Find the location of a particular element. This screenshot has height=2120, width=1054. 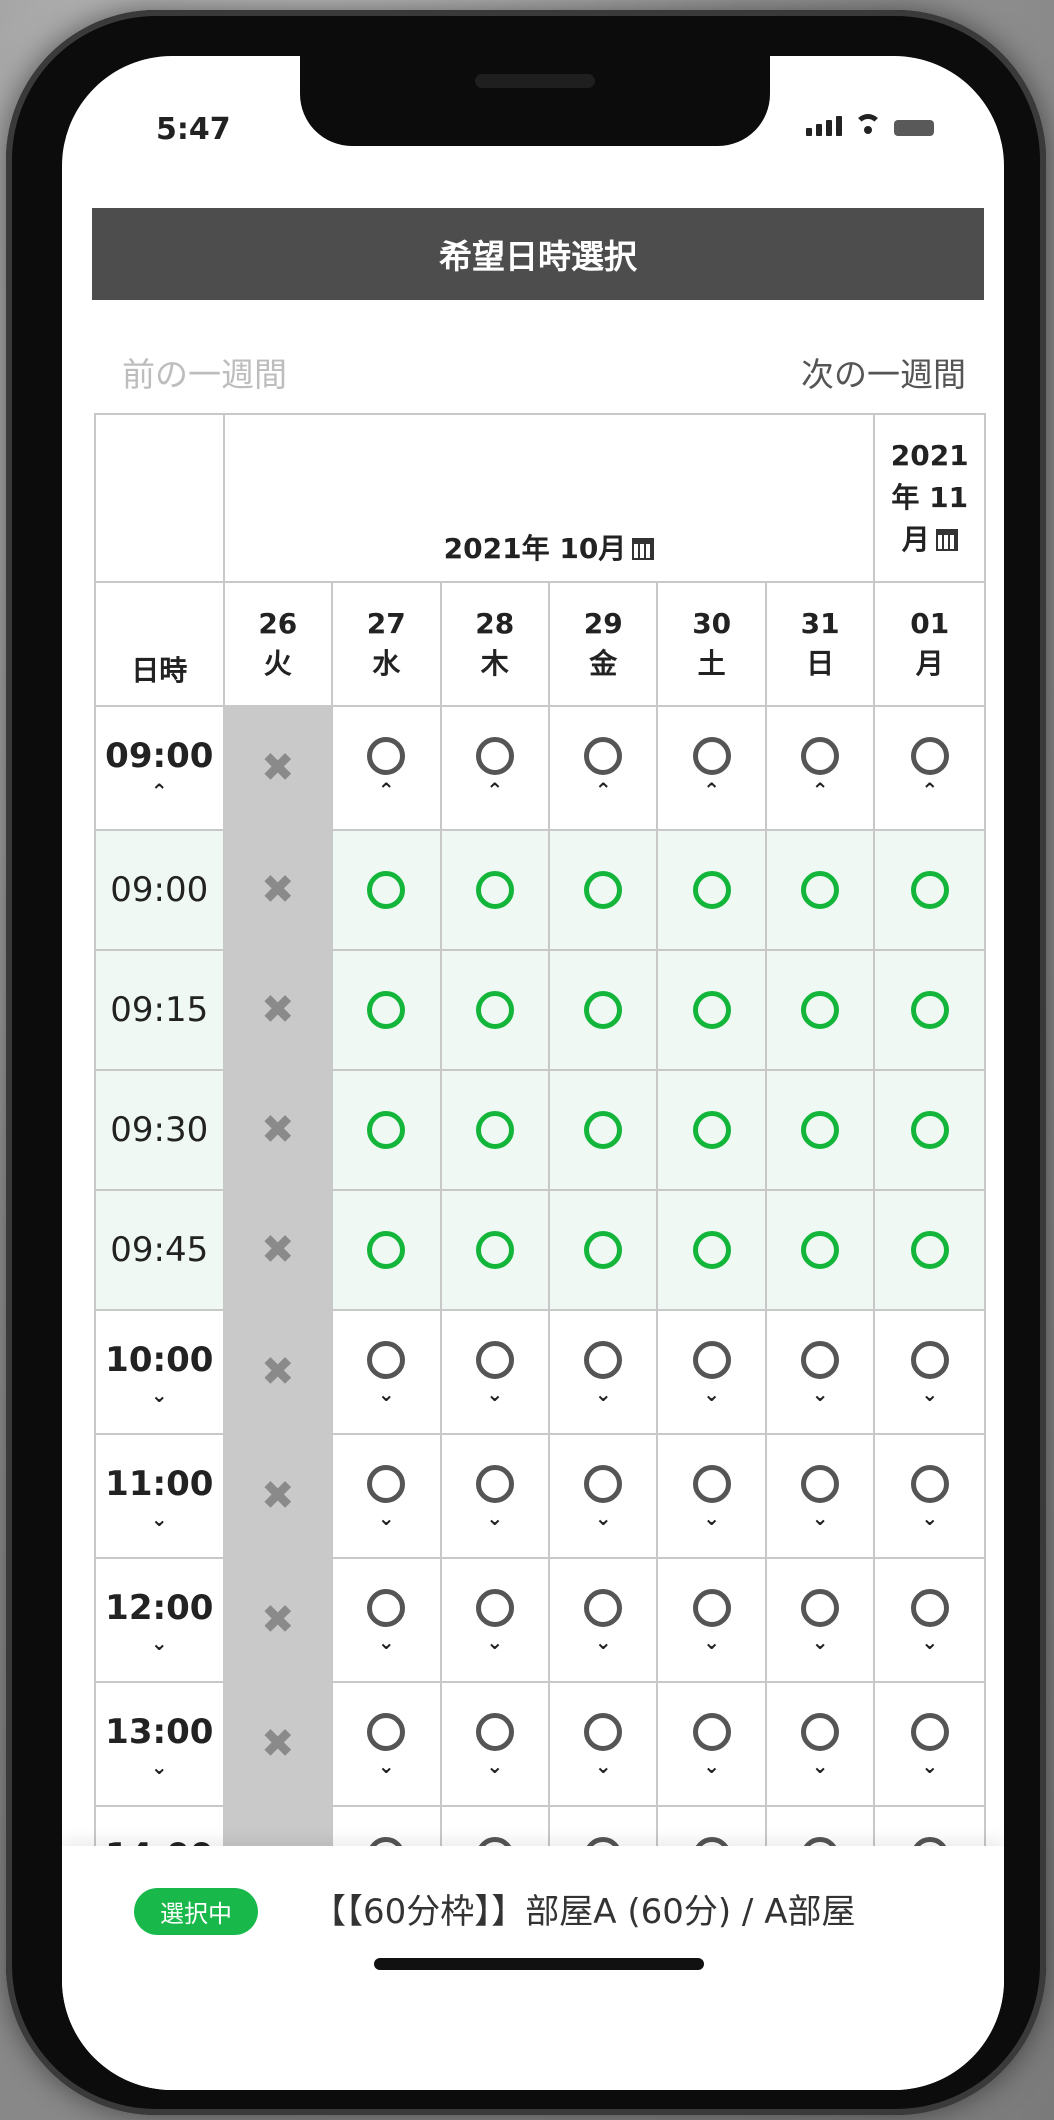

time-label: 09:45 is located at coordinates (159, 1250).